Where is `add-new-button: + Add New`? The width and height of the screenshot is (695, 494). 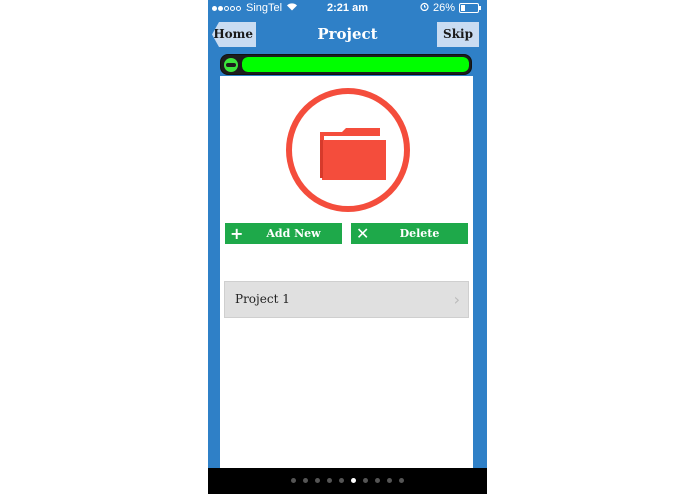 add-new-button: + Add New is located at coordinates (283, 233).